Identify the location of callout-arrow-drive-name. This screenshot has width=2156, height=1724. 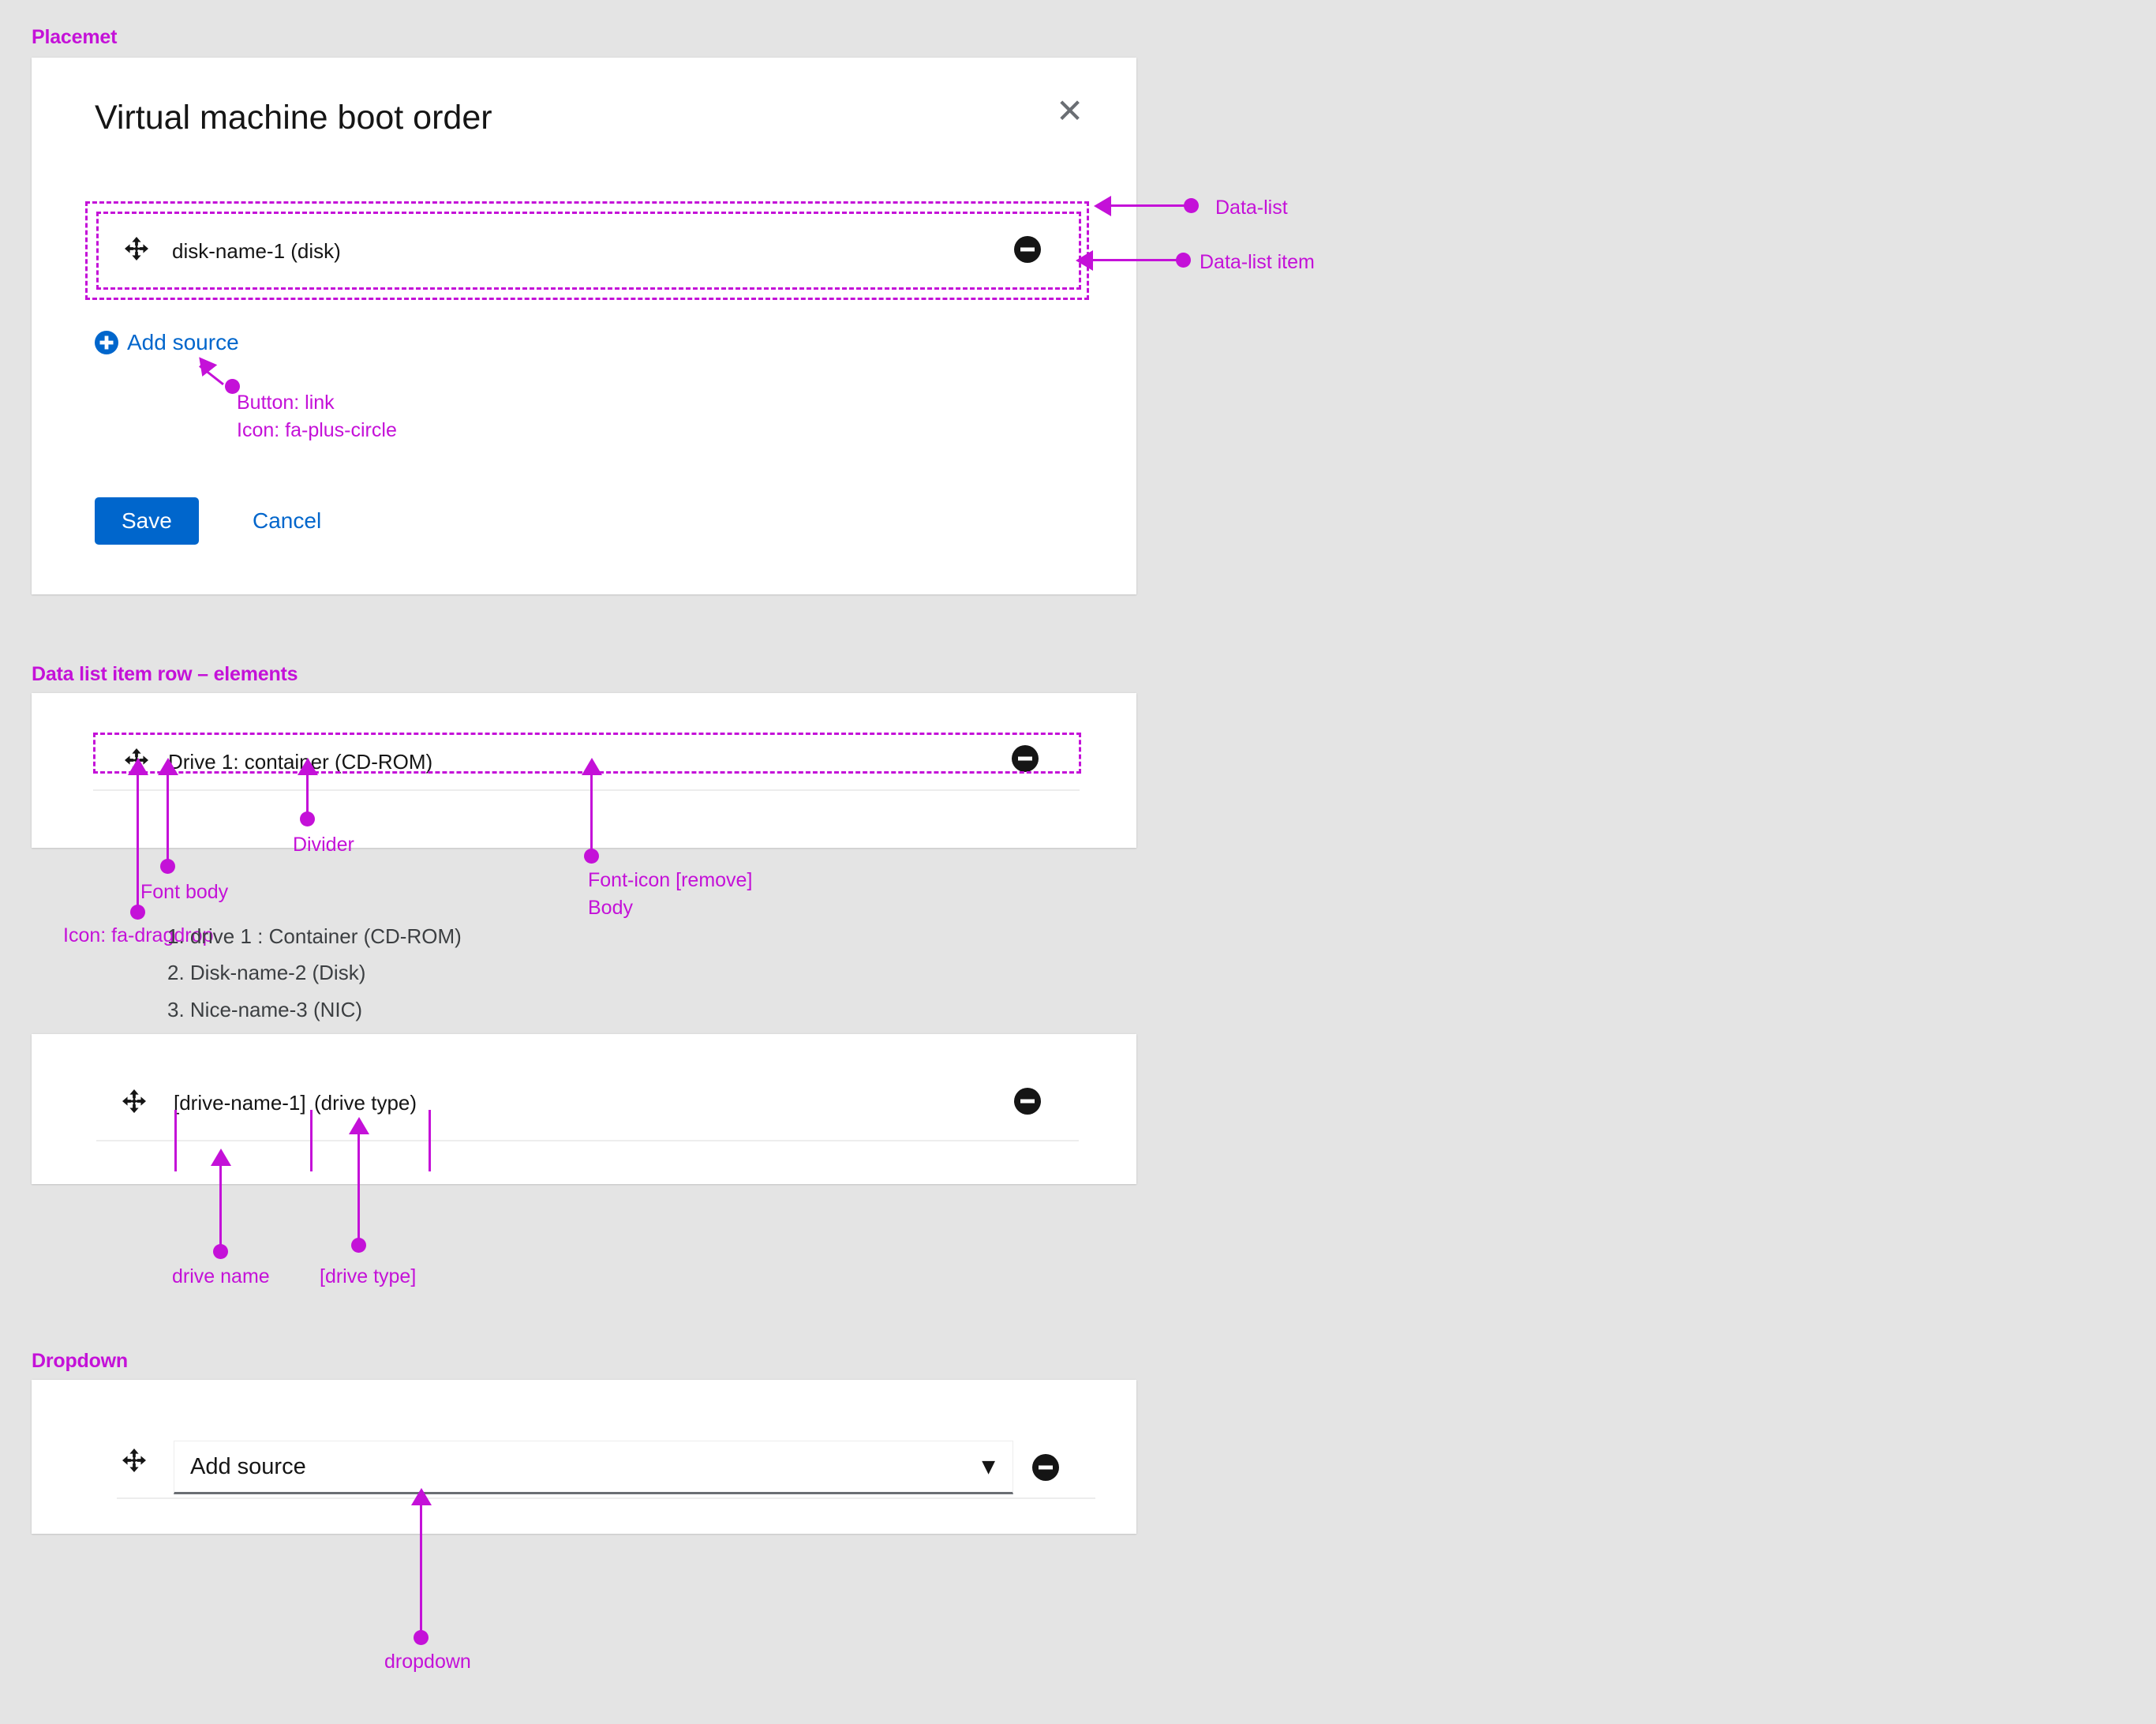
(221, 1157).